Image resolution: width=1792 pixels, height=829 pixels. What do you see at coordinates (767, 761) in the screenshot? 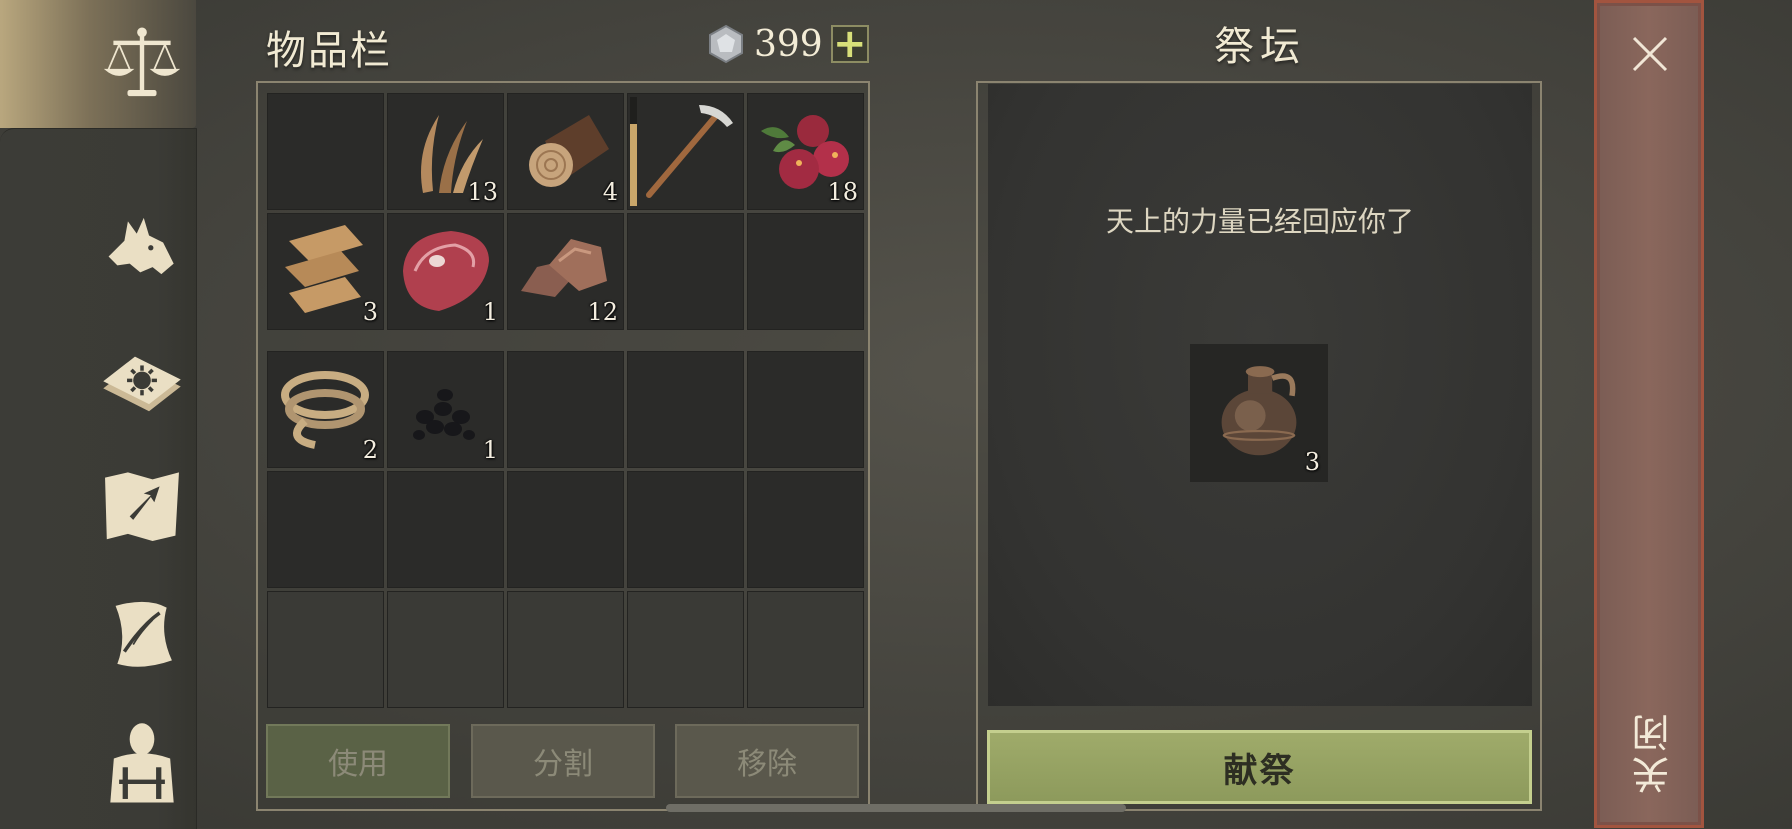
I see `remove-button: 移除` at bounding box center [767, 761].